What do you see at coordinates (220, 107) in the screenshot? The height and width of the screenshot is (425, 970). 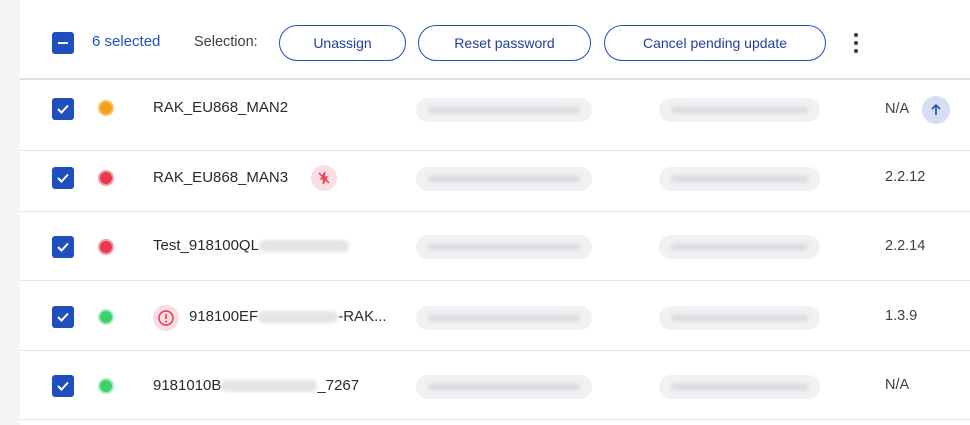 I see `device-name: RAK_EU868_MAN2` at bounding box center [220, 107].